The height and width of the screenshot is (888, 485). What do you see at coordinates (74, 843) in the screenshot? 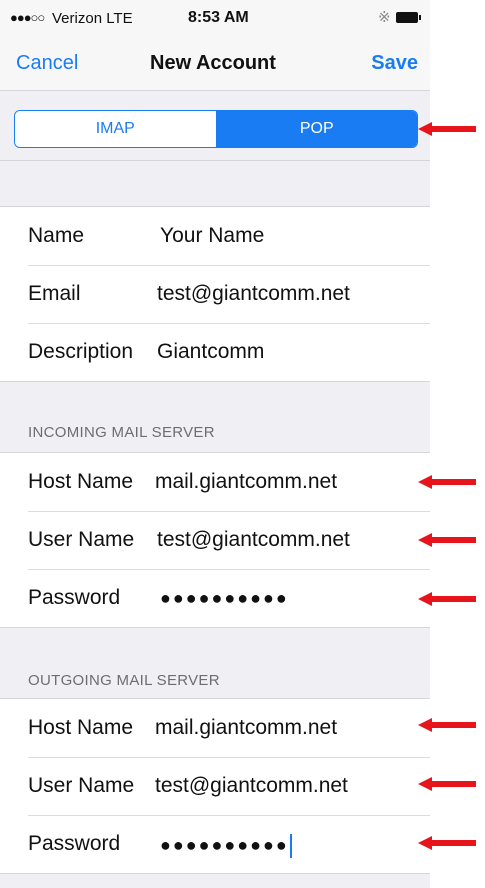
I see `outgoing-password-label: Password` at bounding box center [74, 843].